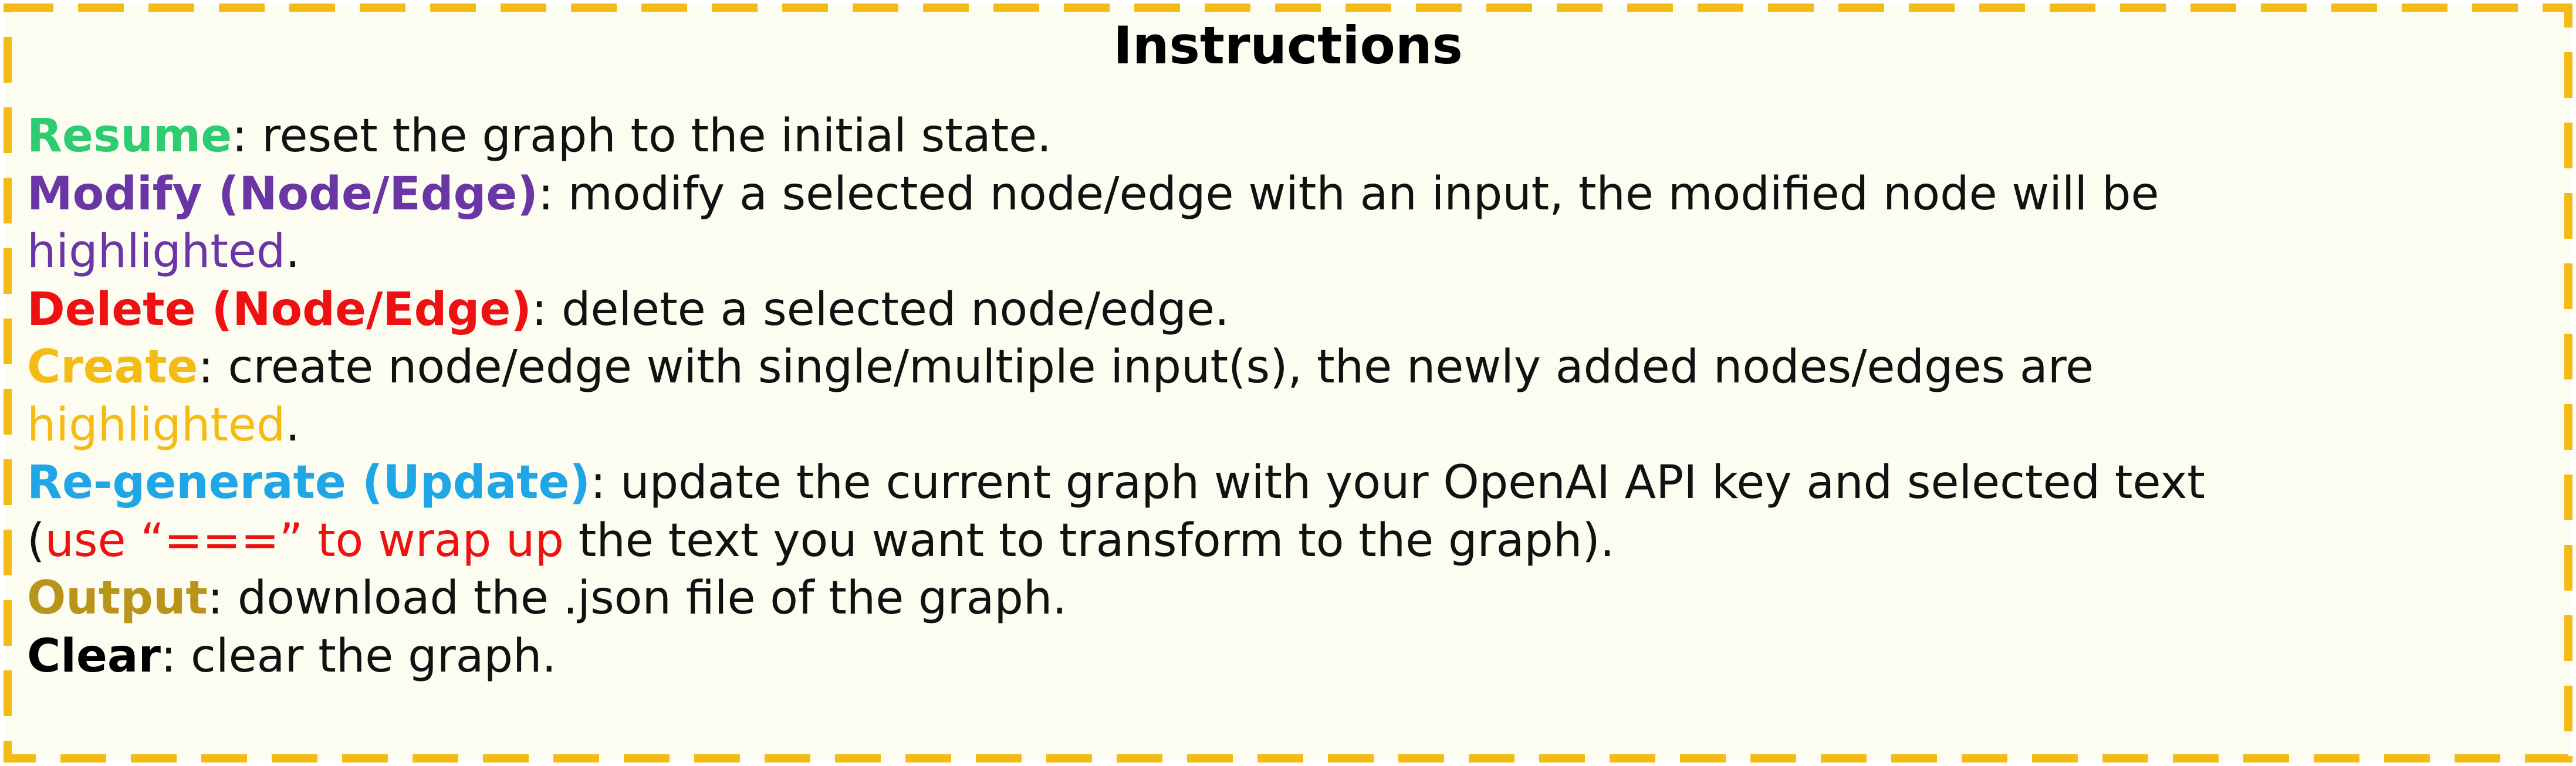 This screenshot has height=766, width=2576. I want to click on resume-description: : reset the graph to the initial state., so click(642, 136).